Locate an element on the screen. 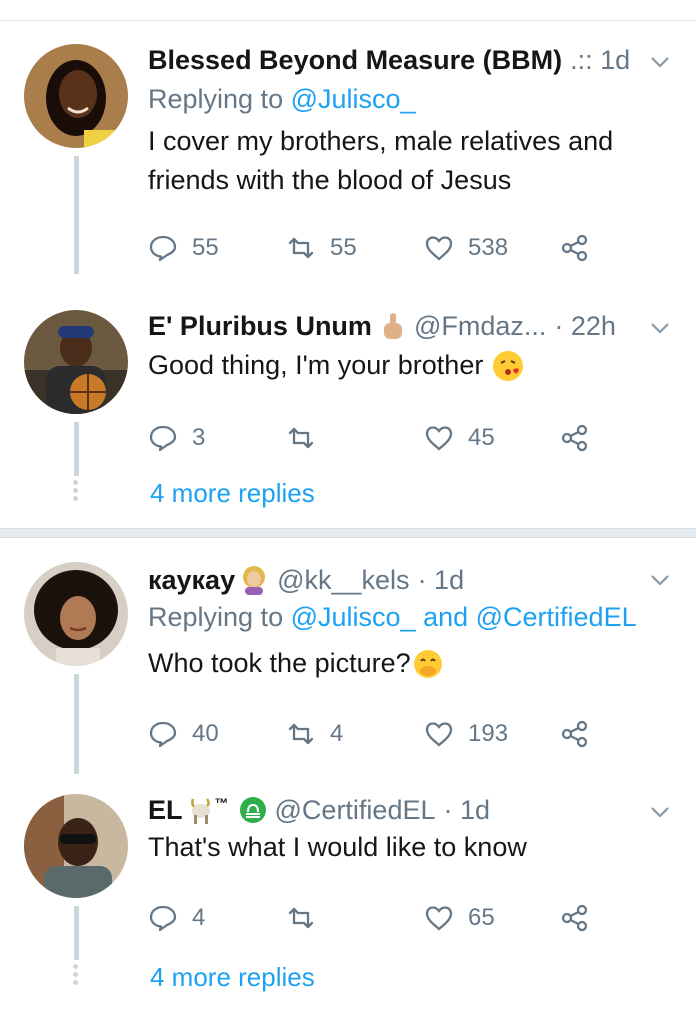 The height and width of the screenshot is (1014, 696). tweet-header: Blessed Beyond Measure (BBM) .:: 1d is located at coordinates (389, 60).